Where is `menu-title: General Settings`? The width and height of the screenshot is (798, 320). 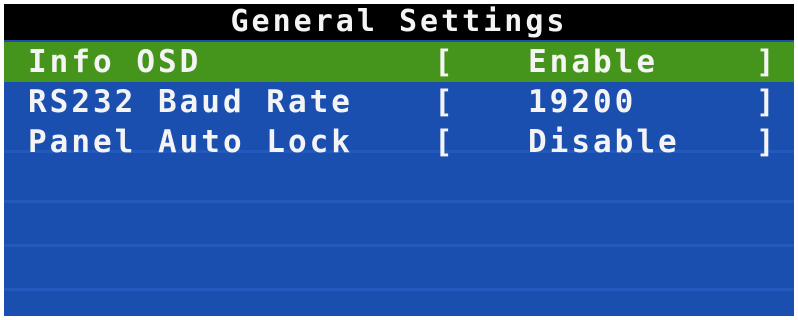
menu-title: General Settings is located at coordinates (399, 22).